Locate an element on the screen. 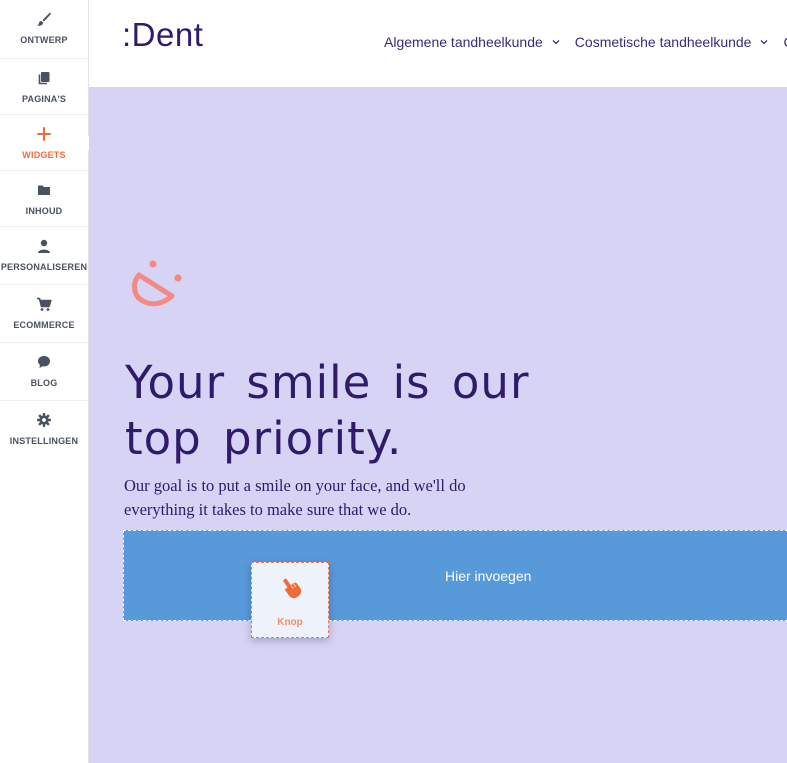  sidebar-item-label: ONTWERP is located at coordinates (44, 40).